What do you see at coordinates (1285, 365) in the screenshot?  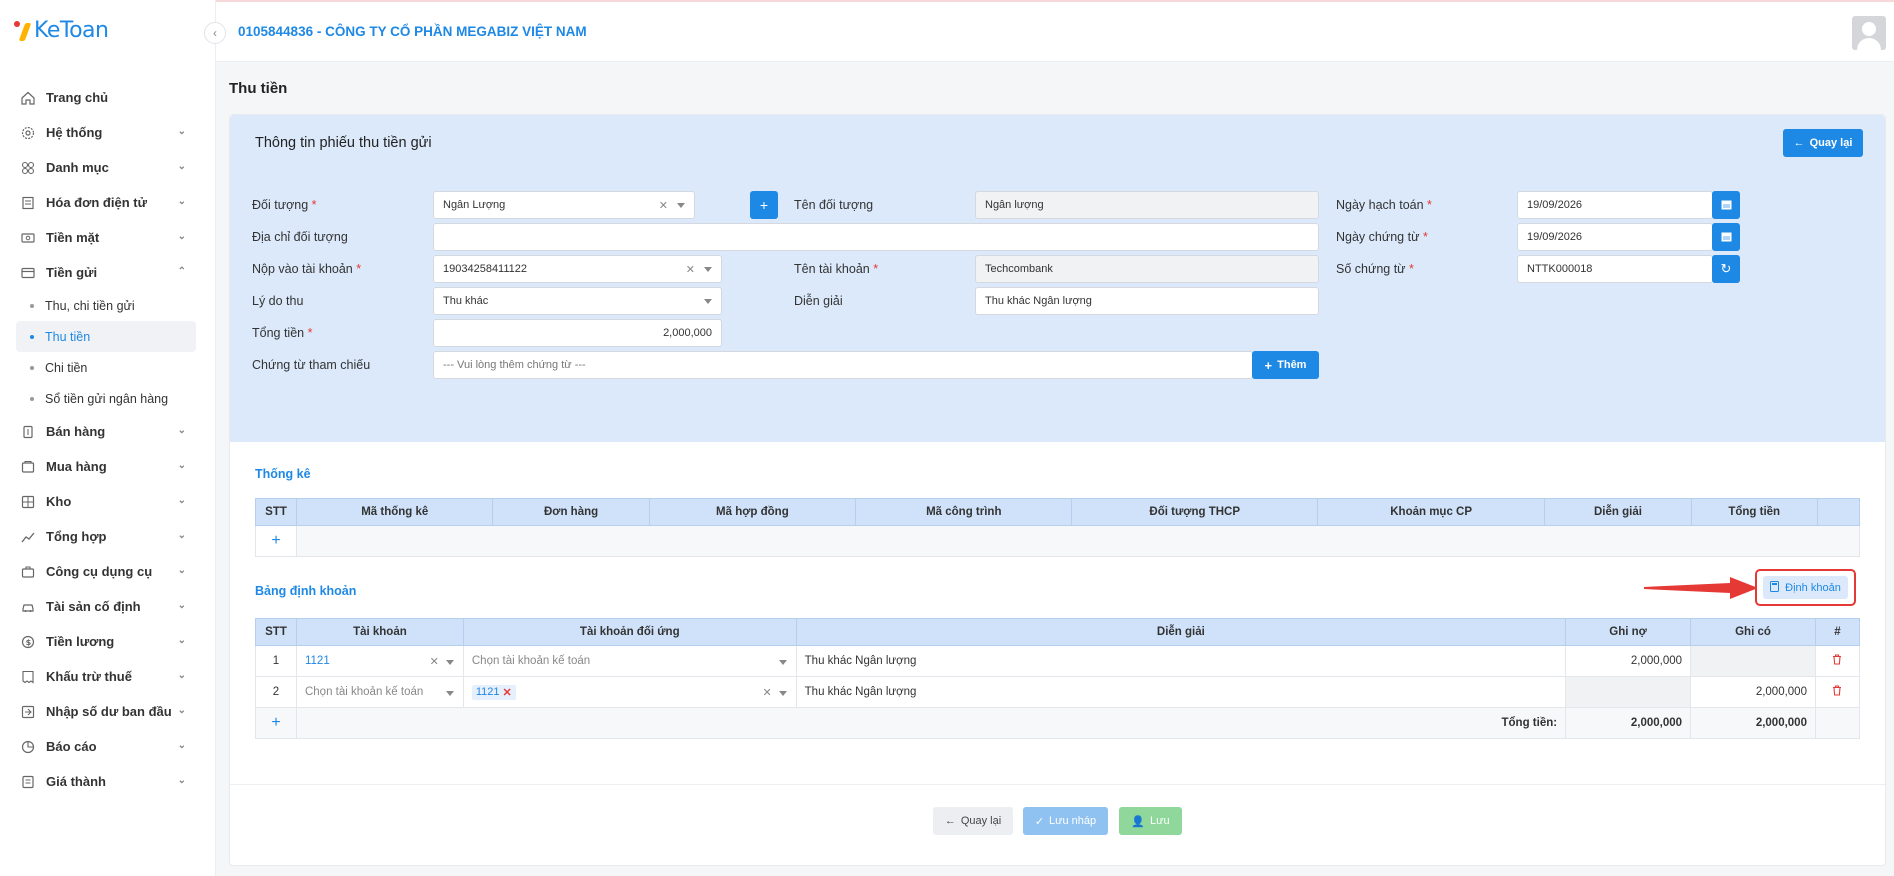 I see `them-chung-tu-button: + Thêm` at bounding box center [1285, 365].